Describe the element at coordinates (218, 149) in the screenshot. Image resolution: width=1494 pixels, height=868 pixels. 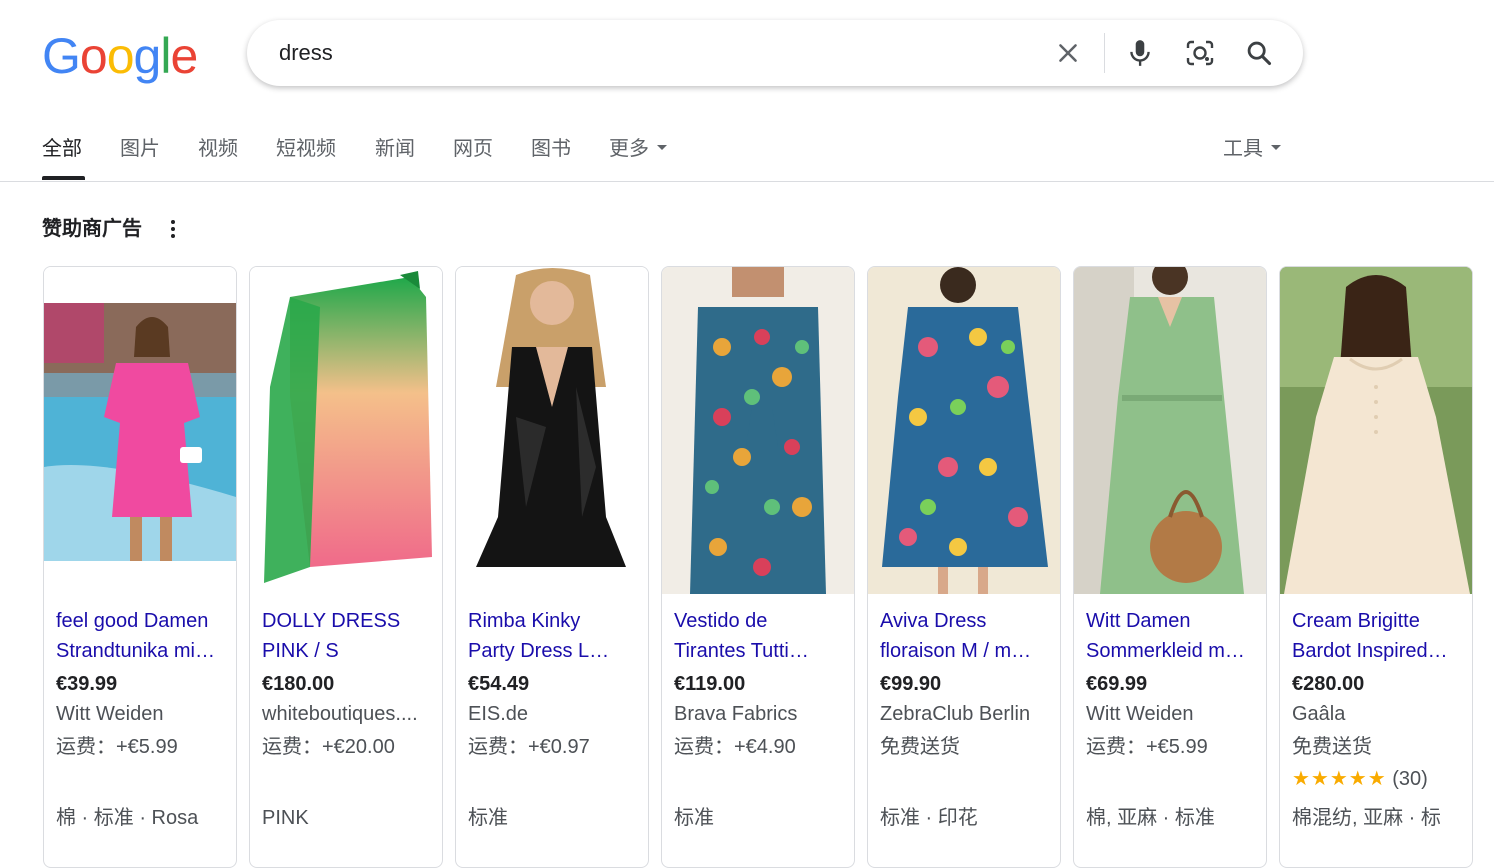
I see `tab-videos: 视频` at that location.